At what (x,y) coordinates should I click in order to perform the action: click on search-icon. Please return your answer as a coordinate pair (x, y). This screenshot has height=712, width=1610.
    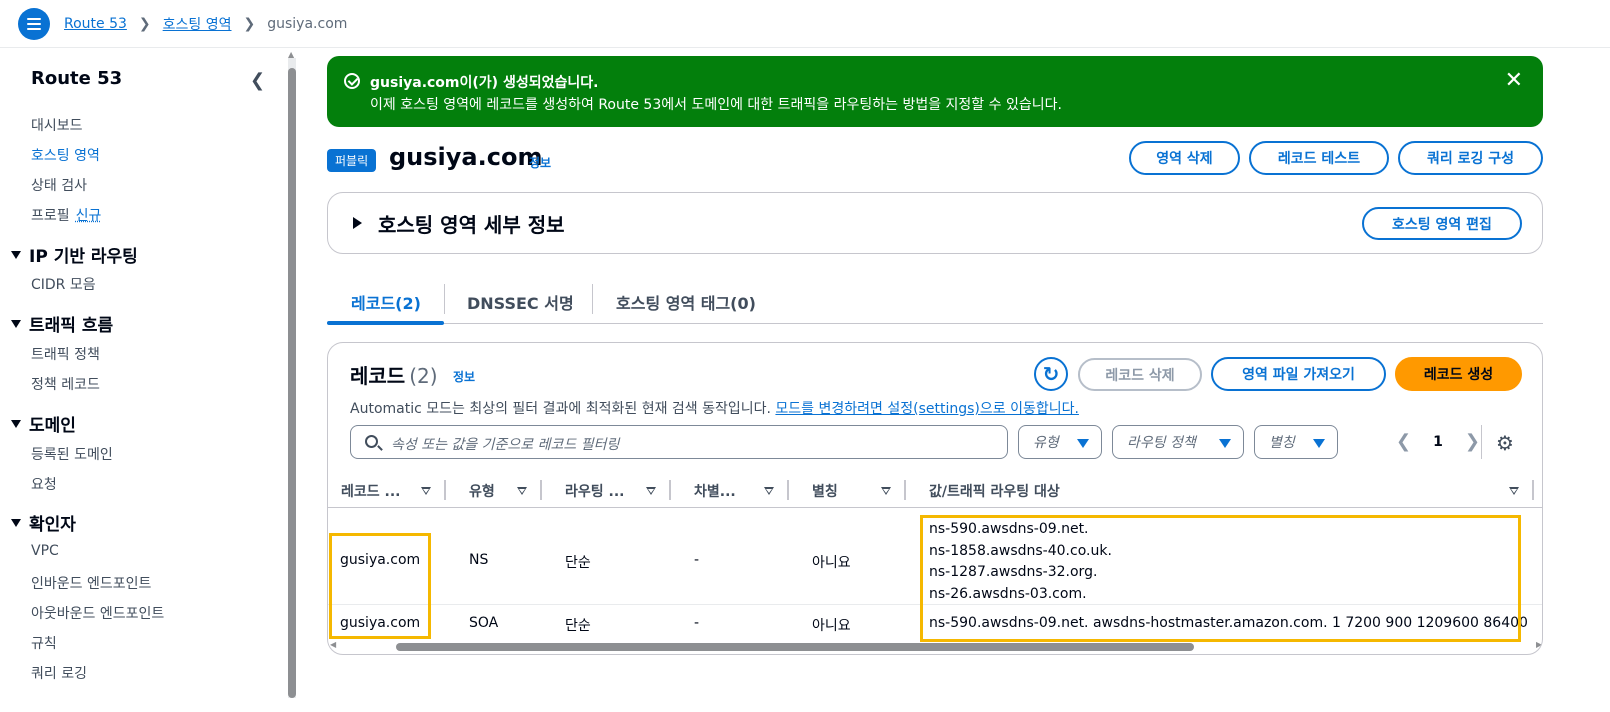
    Looking at the image, I should click on (371, 441).